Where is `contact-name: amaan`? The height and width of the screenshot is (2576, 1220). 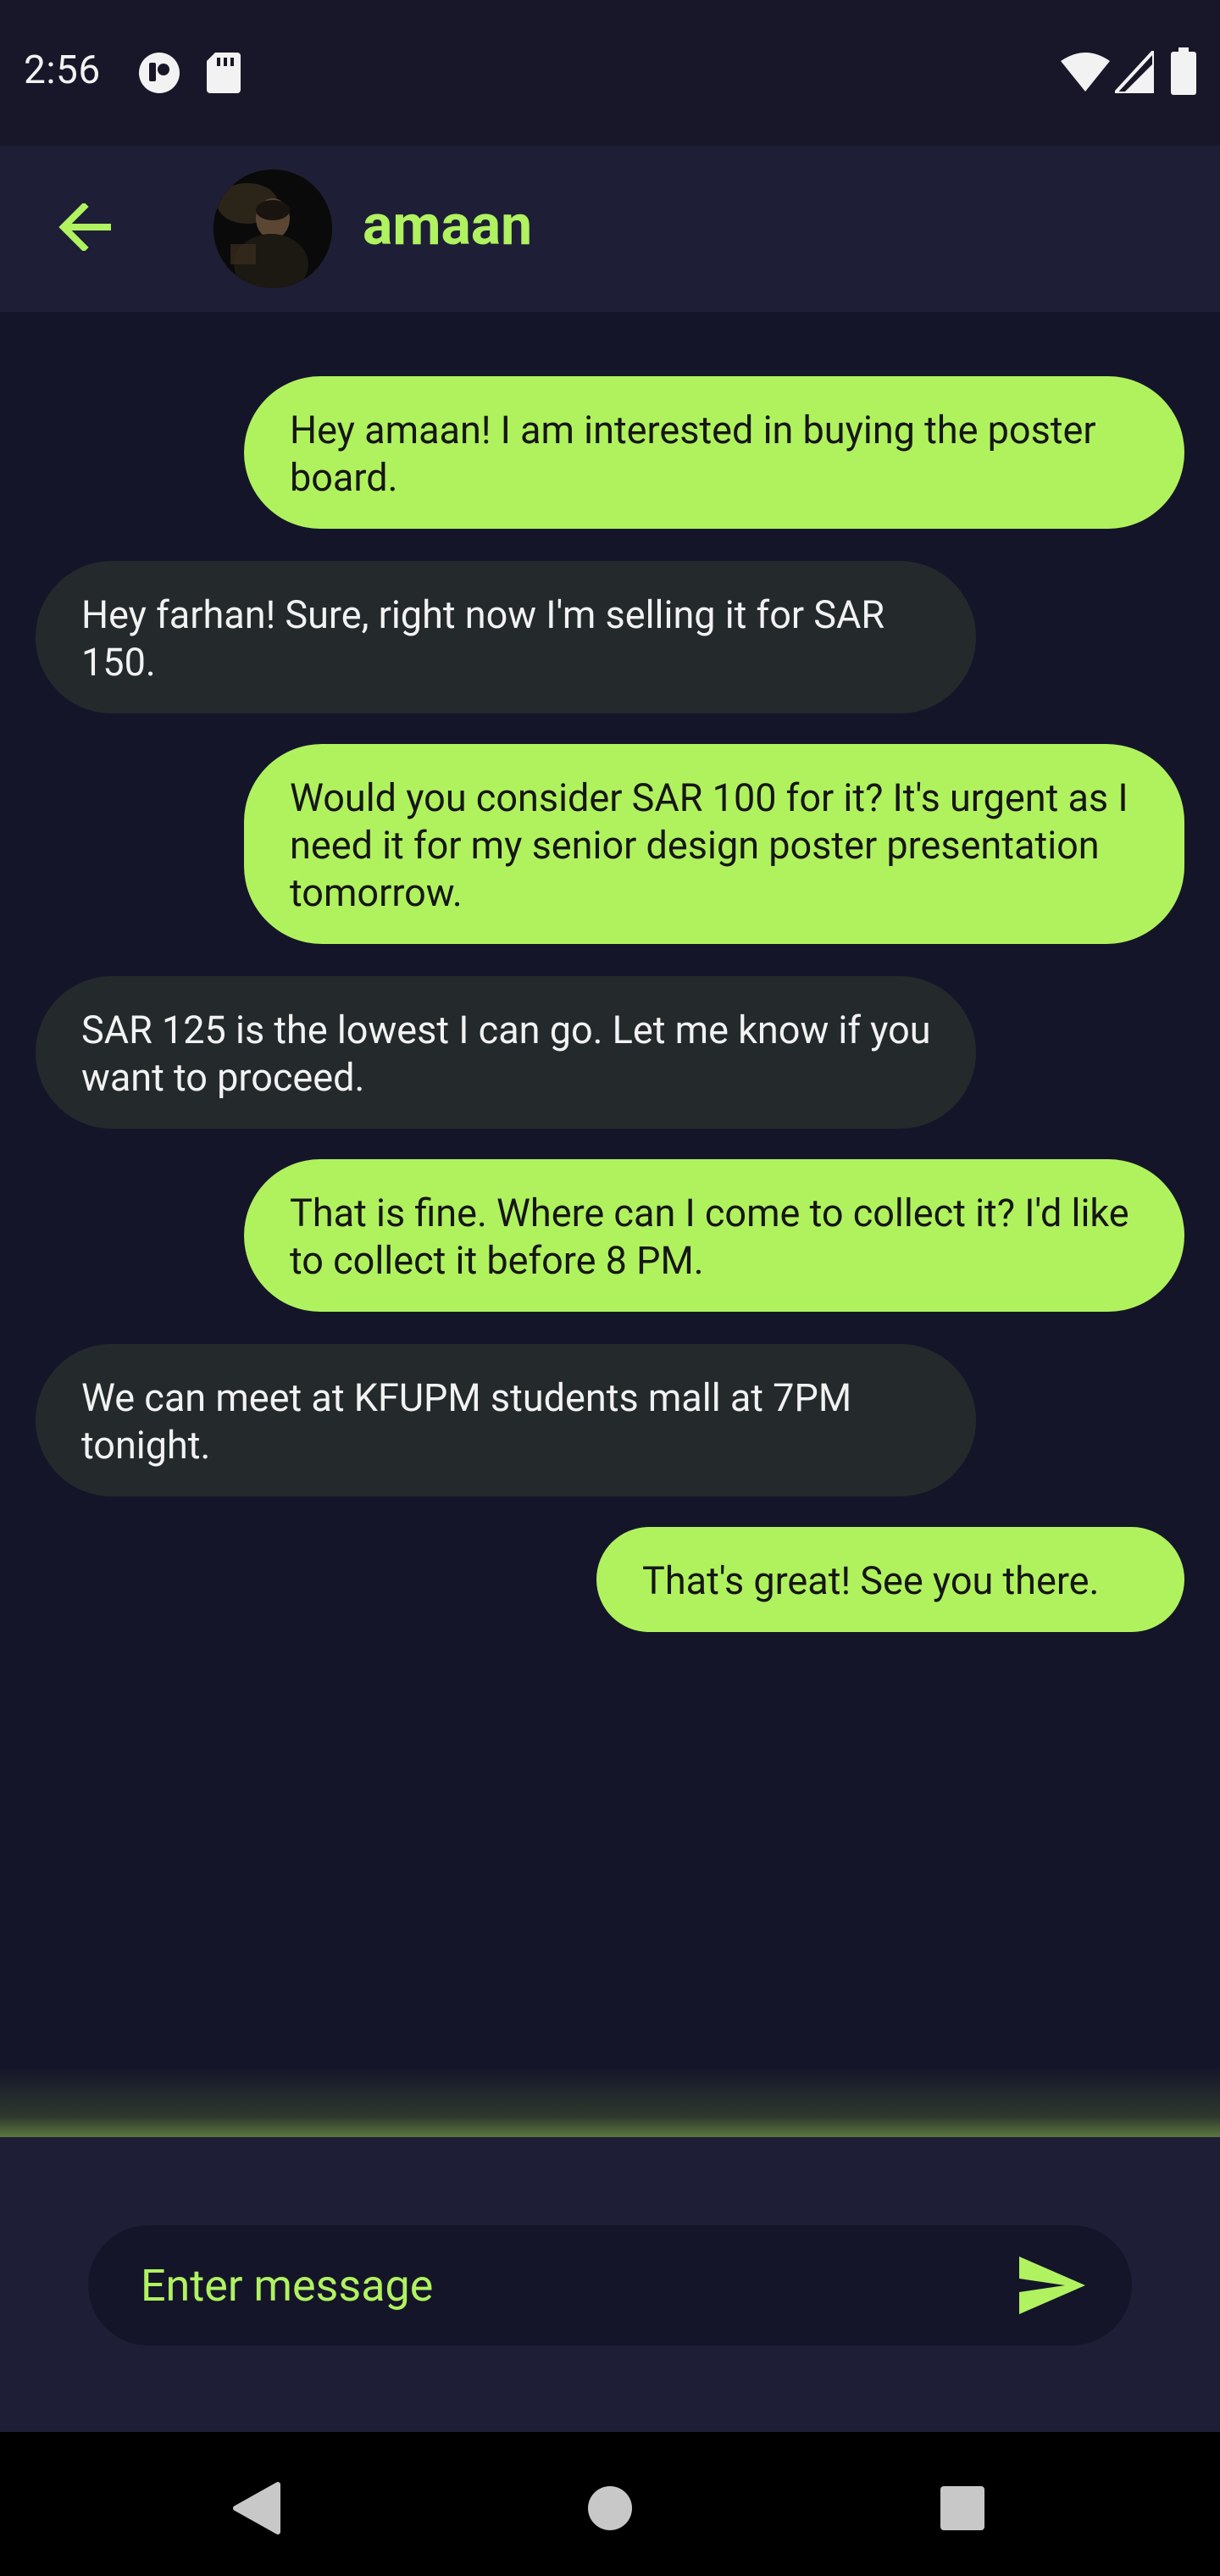
contact-name: amaan is located at coordinates (447, 225).